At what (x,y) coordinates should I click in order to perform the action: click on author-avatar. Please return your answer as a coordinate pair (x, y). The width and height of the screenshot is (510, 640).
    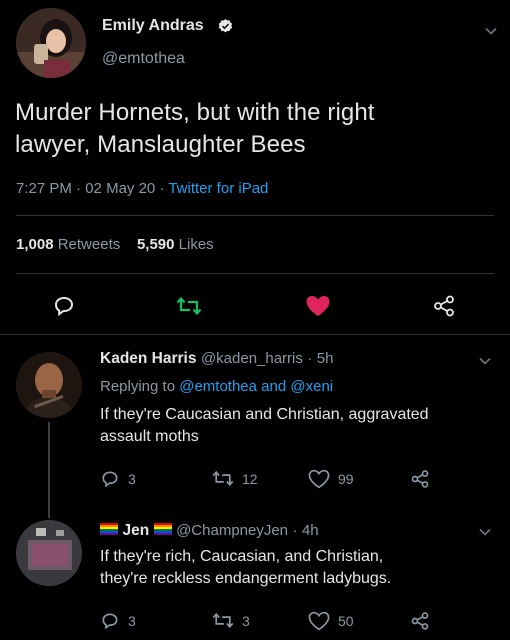
    Looking at the image, I should click on (51, 43).